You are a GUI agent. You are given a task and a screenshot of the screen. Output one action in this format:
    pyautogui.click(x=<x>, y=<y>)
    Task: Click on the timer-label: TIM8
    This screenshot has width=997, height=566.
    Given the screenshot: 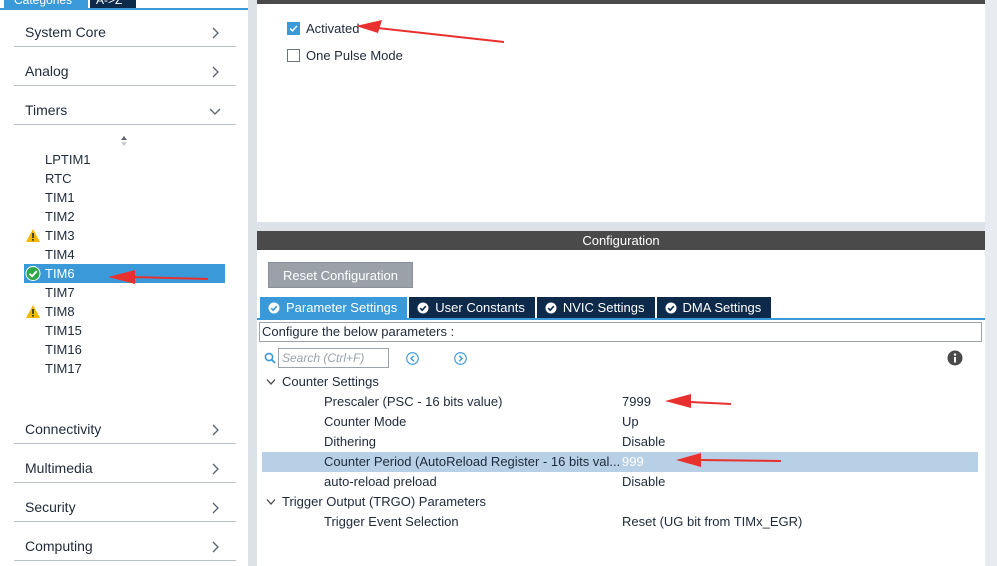 What is the action you would take?
    pyautogui.click(x=60, y=311)
    